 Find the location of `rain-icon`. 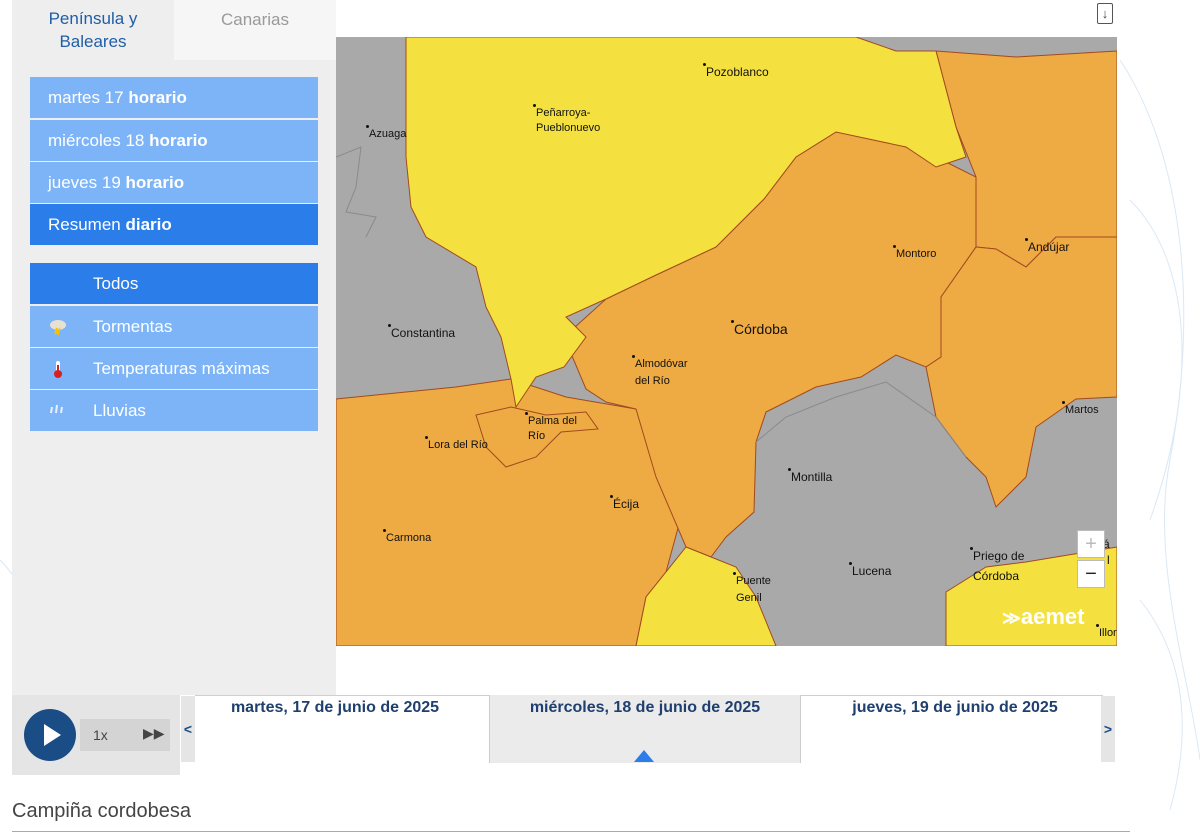

rain-icon is located at coordinates (56, 409).